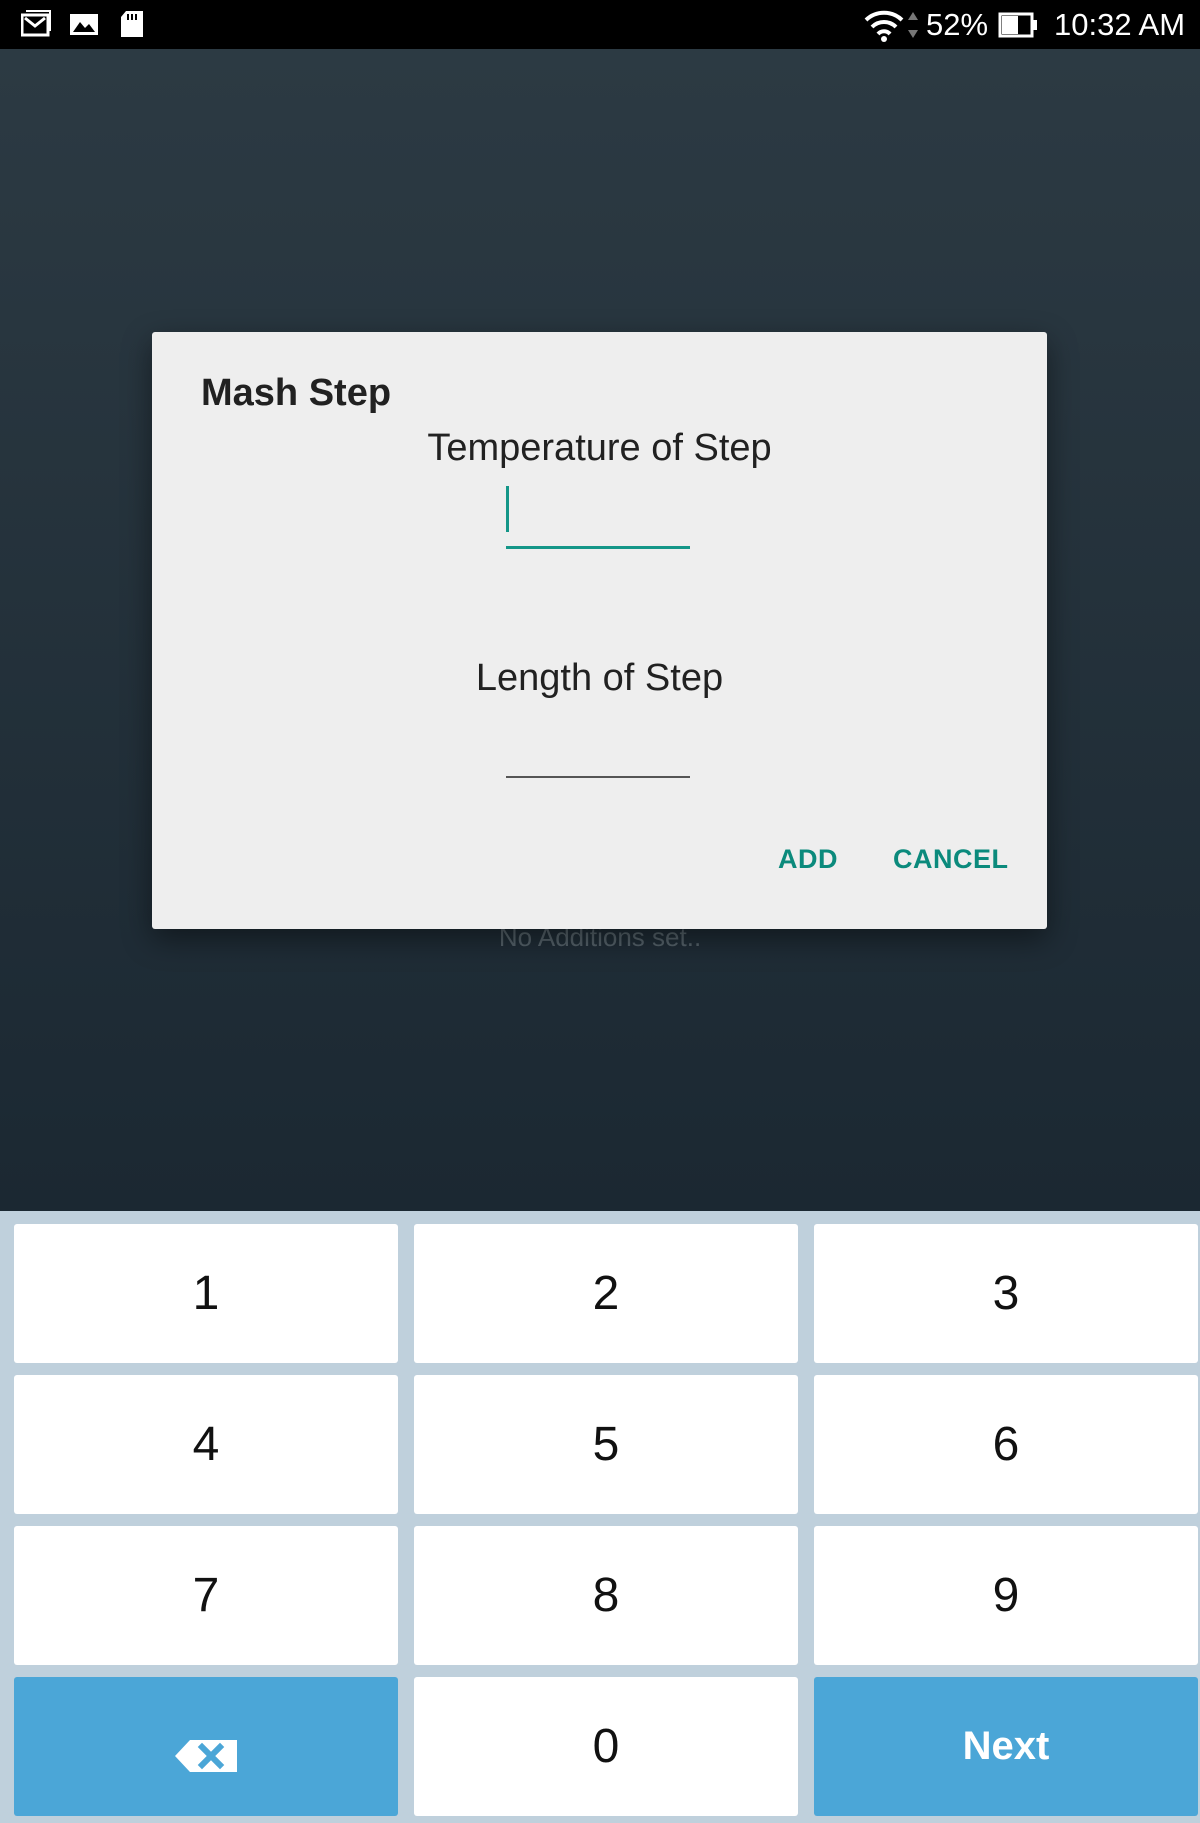 The image size is (1200, 1823). Describe the element at coordinates (598, 547) in the screenshot. I see `temperature-underline` at that location.